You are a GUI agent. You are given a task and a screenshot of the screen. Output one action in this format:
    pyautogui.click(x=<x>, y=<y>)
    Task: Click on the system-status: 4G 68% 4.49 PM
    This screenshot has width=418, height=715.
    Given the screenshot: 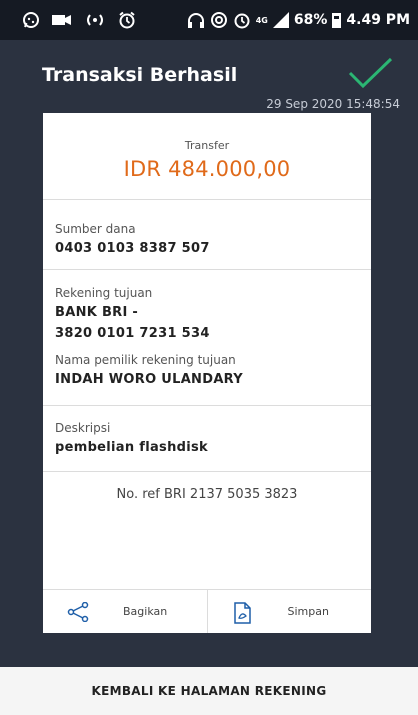 What is the action you would take?
    pyautogui.click(x=298, y=20)
    